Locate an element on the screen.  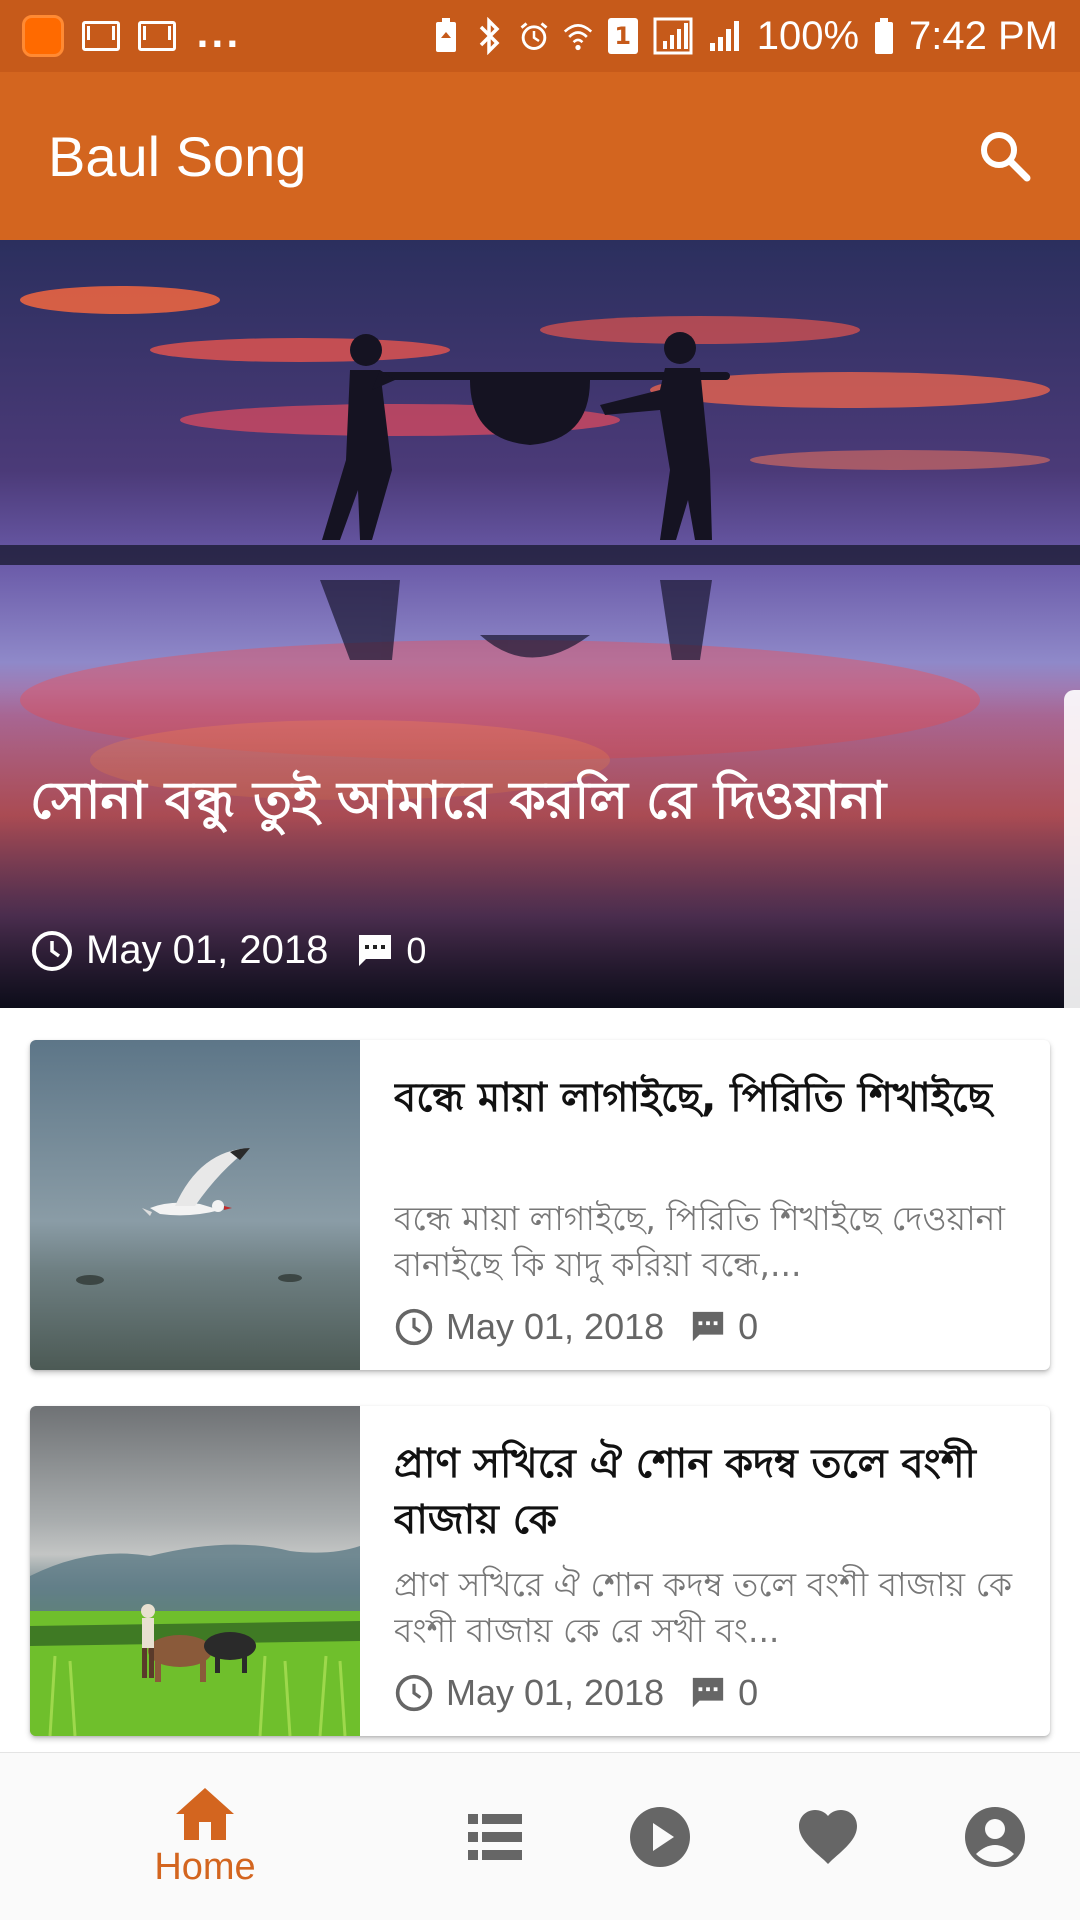
search-icon is located at coordinates (1006, 157).